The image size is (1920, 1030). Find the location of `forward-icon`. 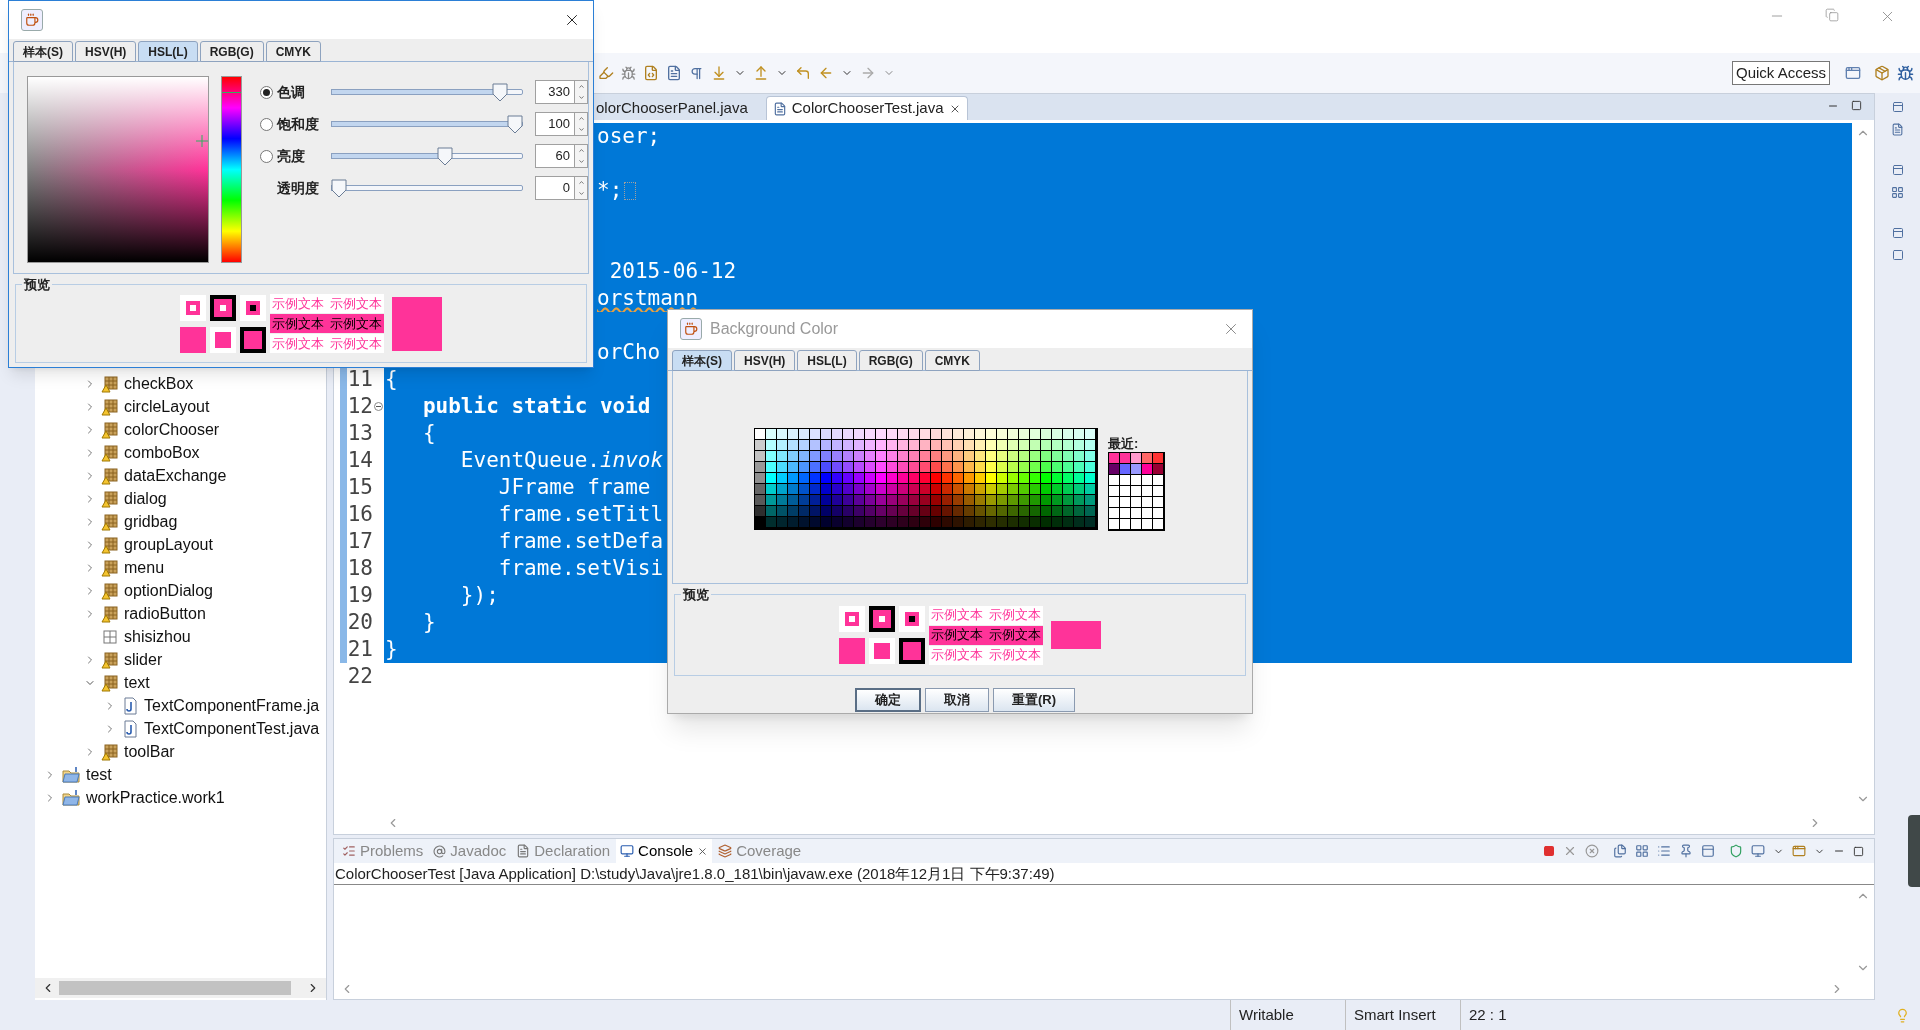

forward-icon is located at coordinates (868, 73).